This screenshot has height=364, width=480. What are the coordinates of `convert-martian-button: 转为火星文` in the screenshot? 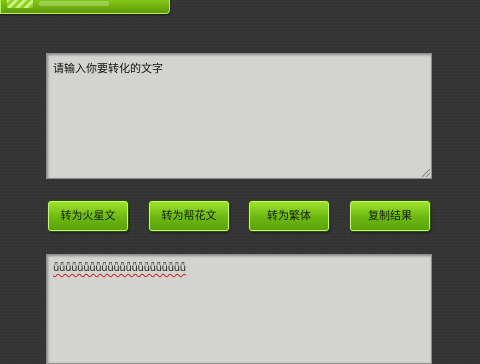 It's located at (88, 216).